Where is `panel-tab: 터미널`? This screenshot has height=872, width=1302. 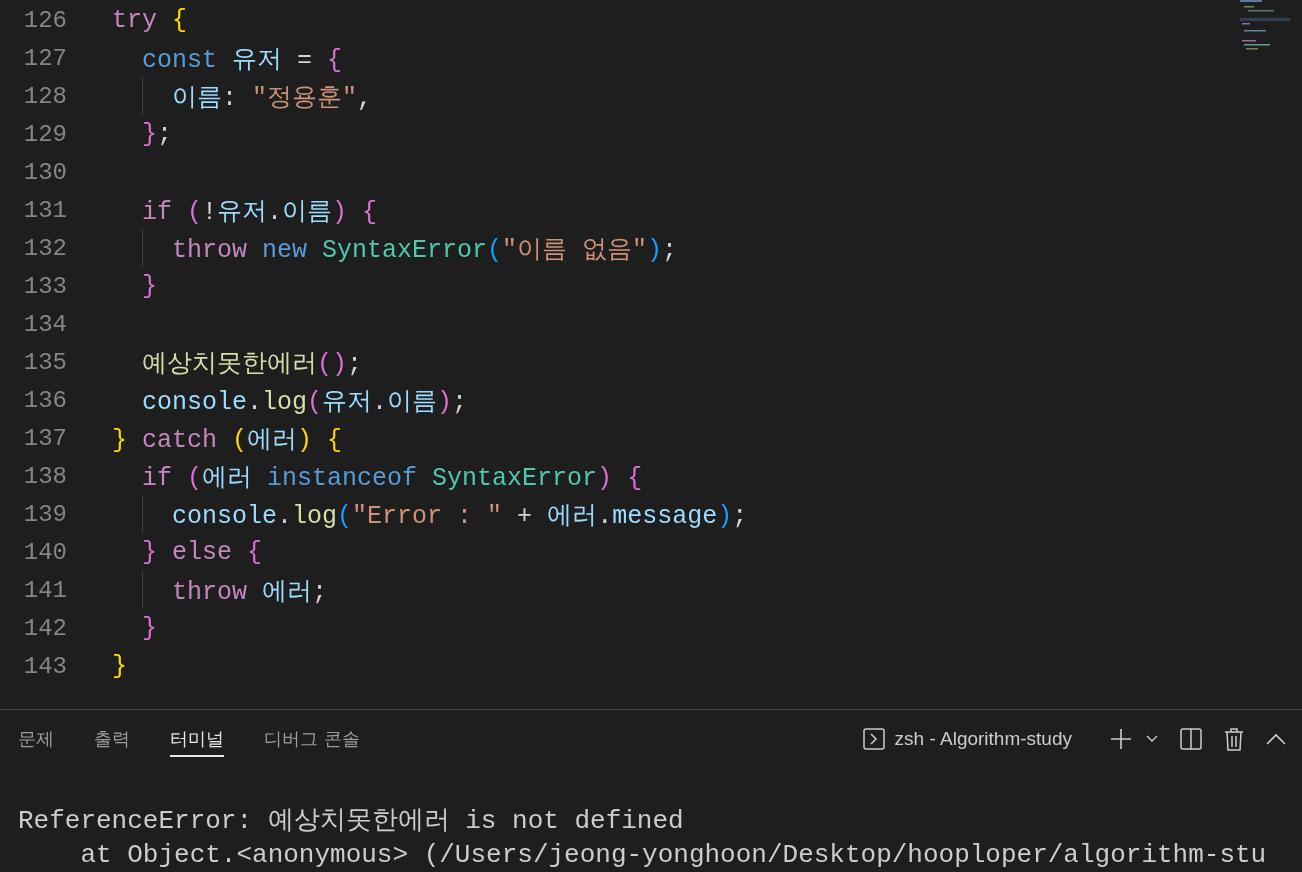
panel-tab: 터미널 is located at coordinates (197, 739).